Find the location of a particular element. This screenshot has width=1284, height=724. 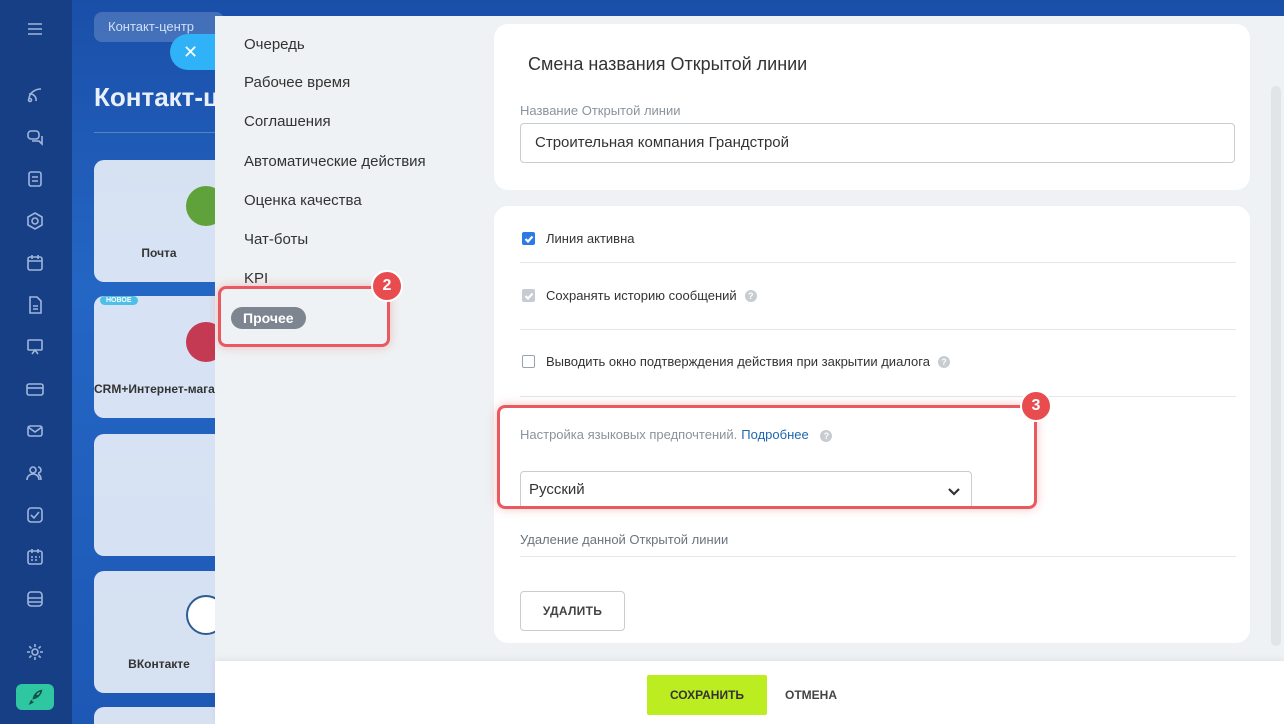

planner-icon is located at coordinates (35, 557).